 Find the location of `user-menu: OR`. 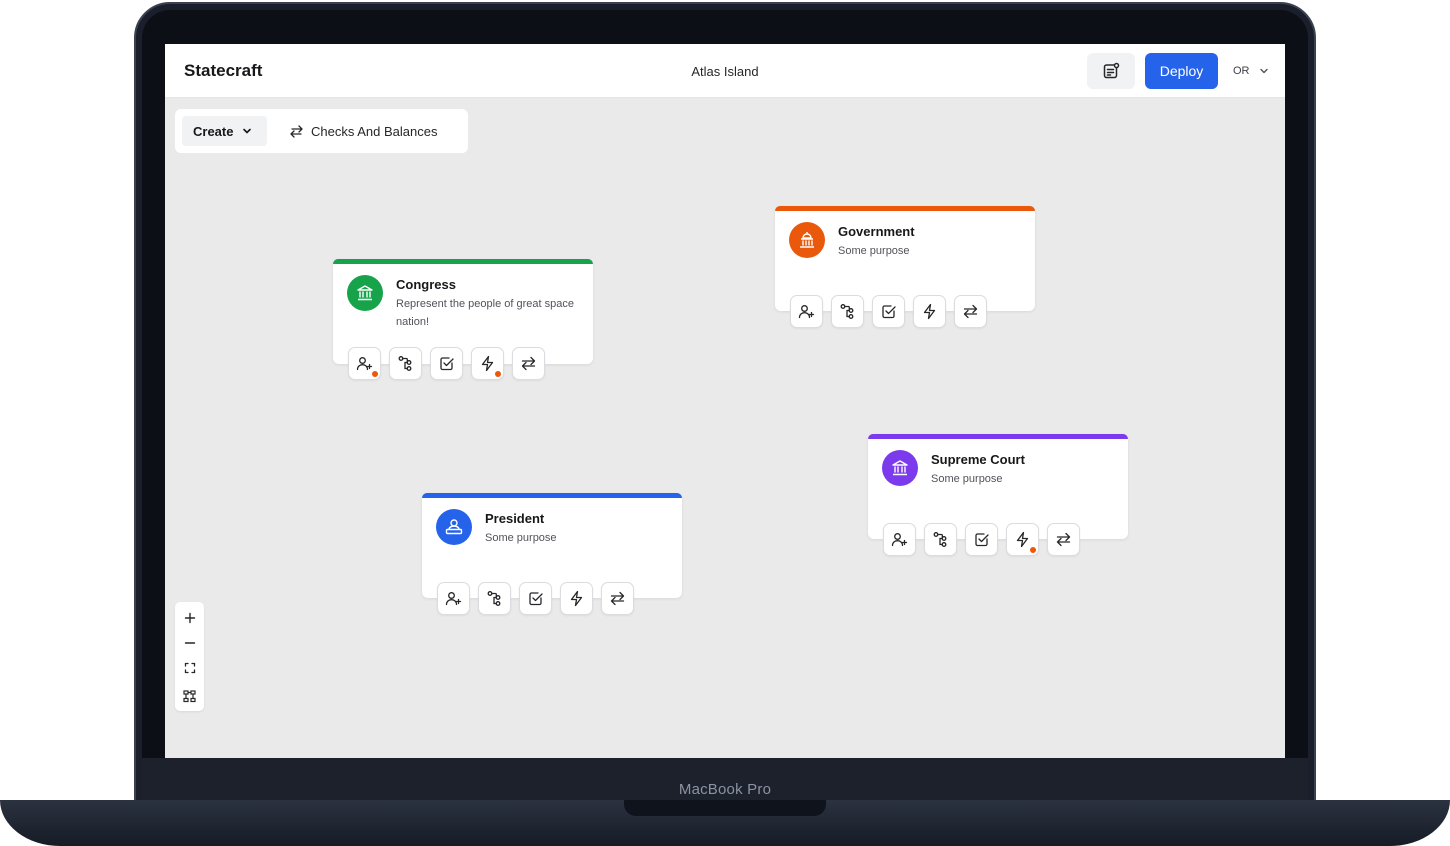

user-menu: OR is located at coordinates (1256, 71).